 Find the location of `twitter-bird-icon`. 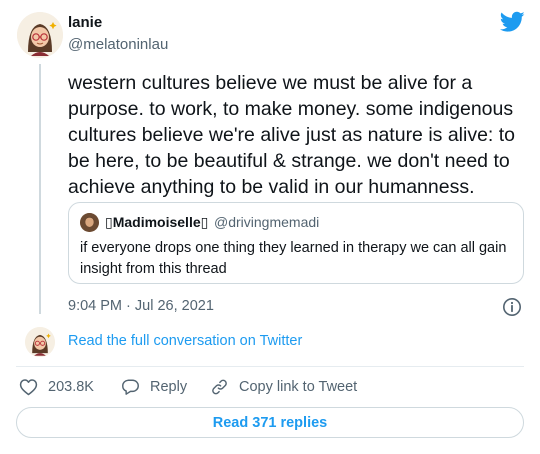

twitter-bird-icon is located at coordinates (512, 22).